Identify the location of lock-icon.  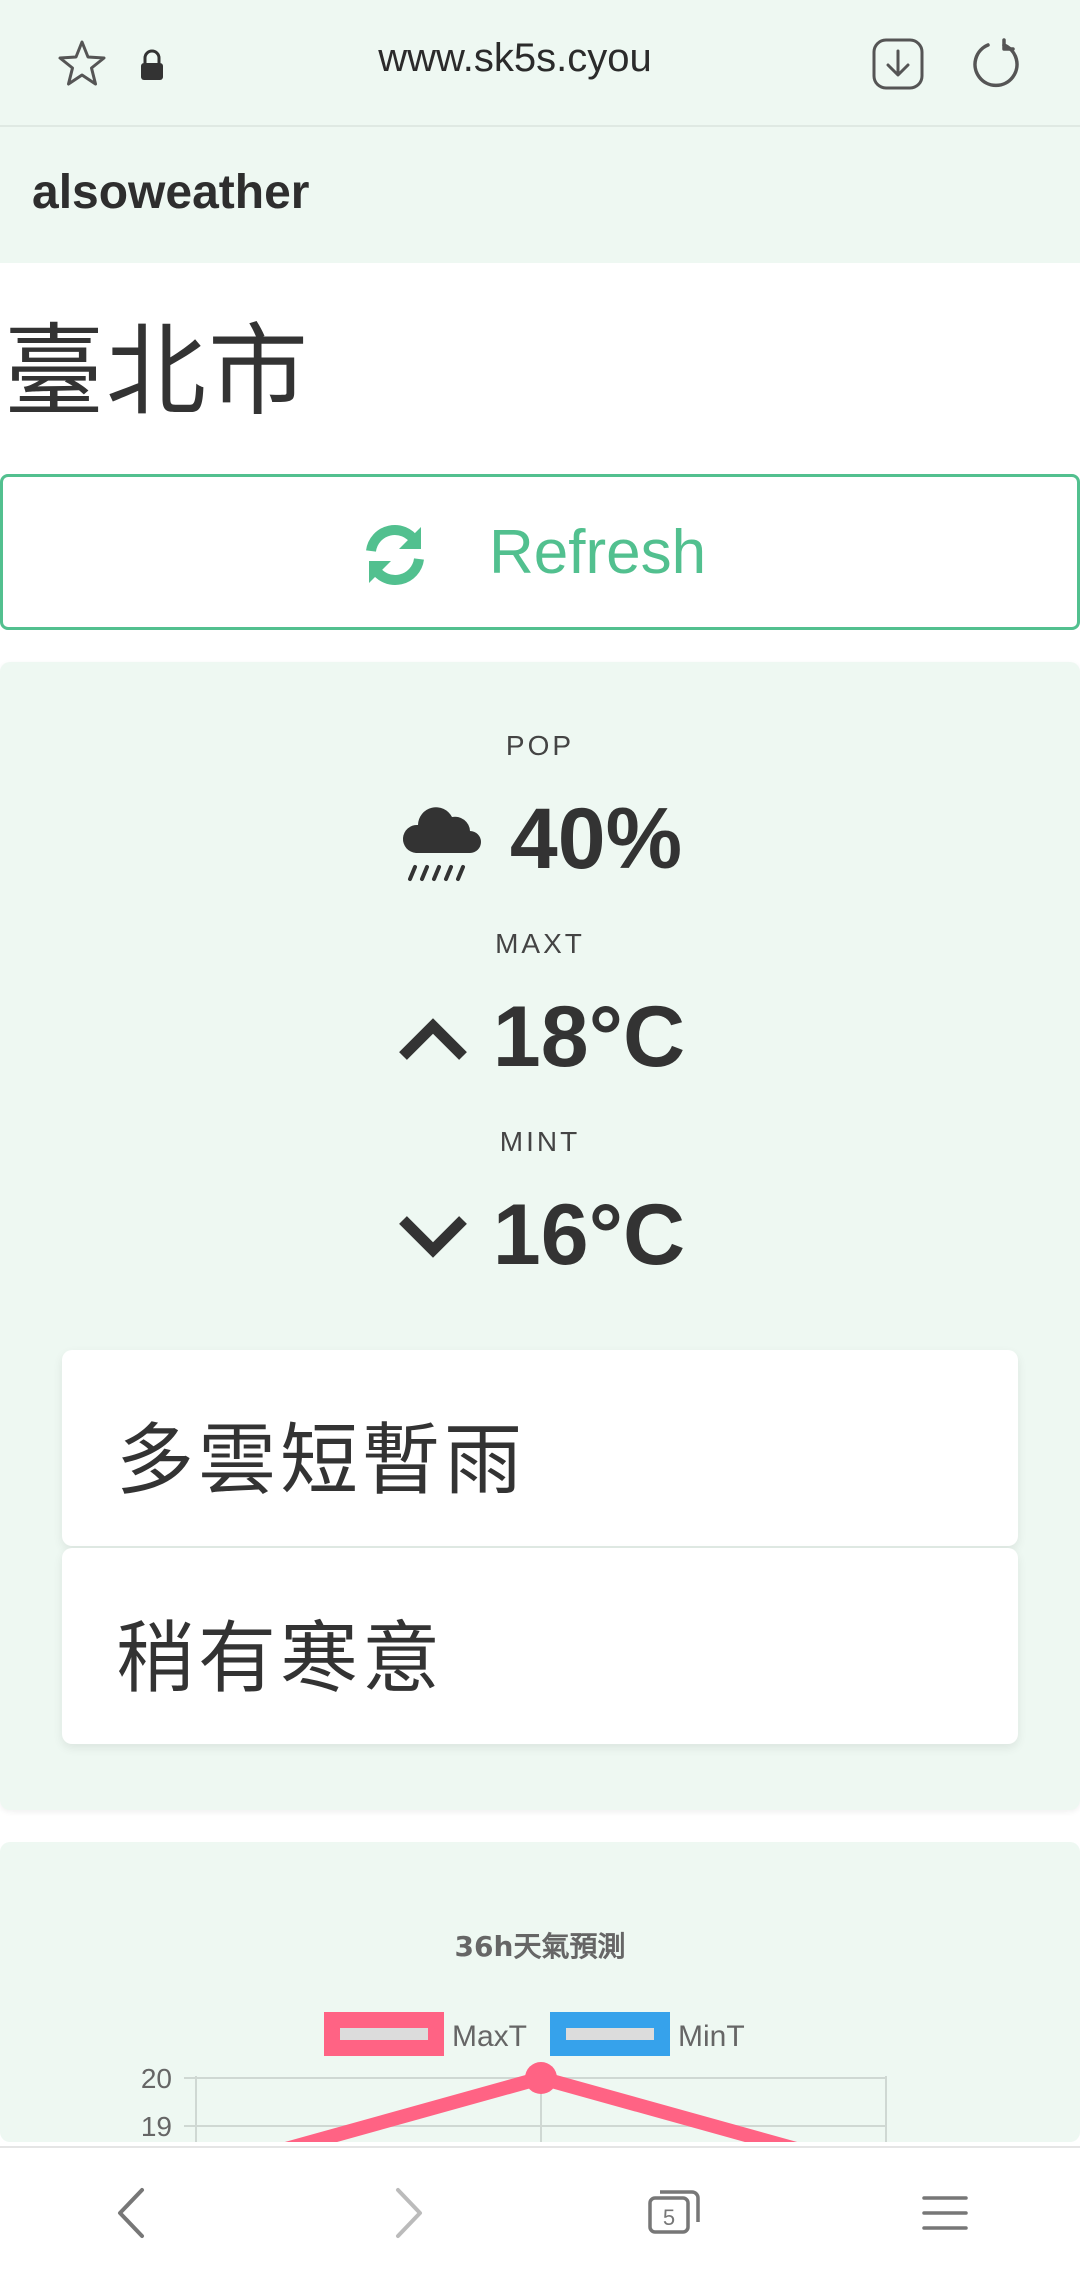
(152, 64).